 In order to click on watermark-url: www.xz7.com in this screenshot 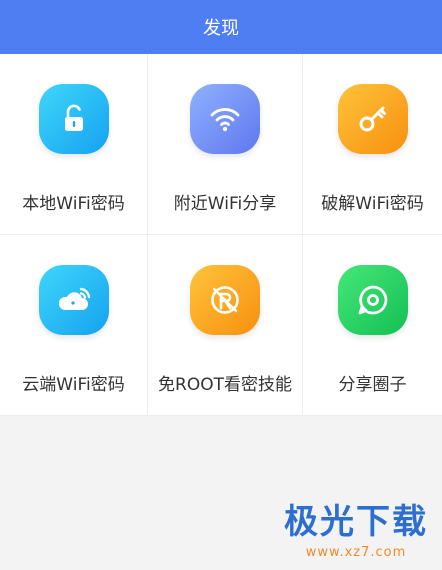, I will do `click(356, 552)`.